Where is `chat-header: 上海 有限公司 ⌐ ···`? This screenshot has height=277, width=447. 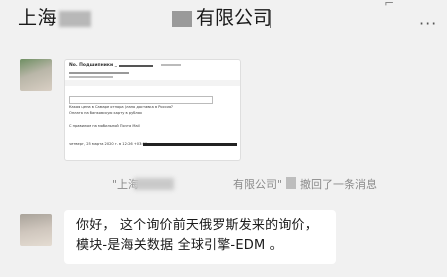 chat-header: 上海 有限公司 ⌐ ··· is located at coordinates (223, 18).